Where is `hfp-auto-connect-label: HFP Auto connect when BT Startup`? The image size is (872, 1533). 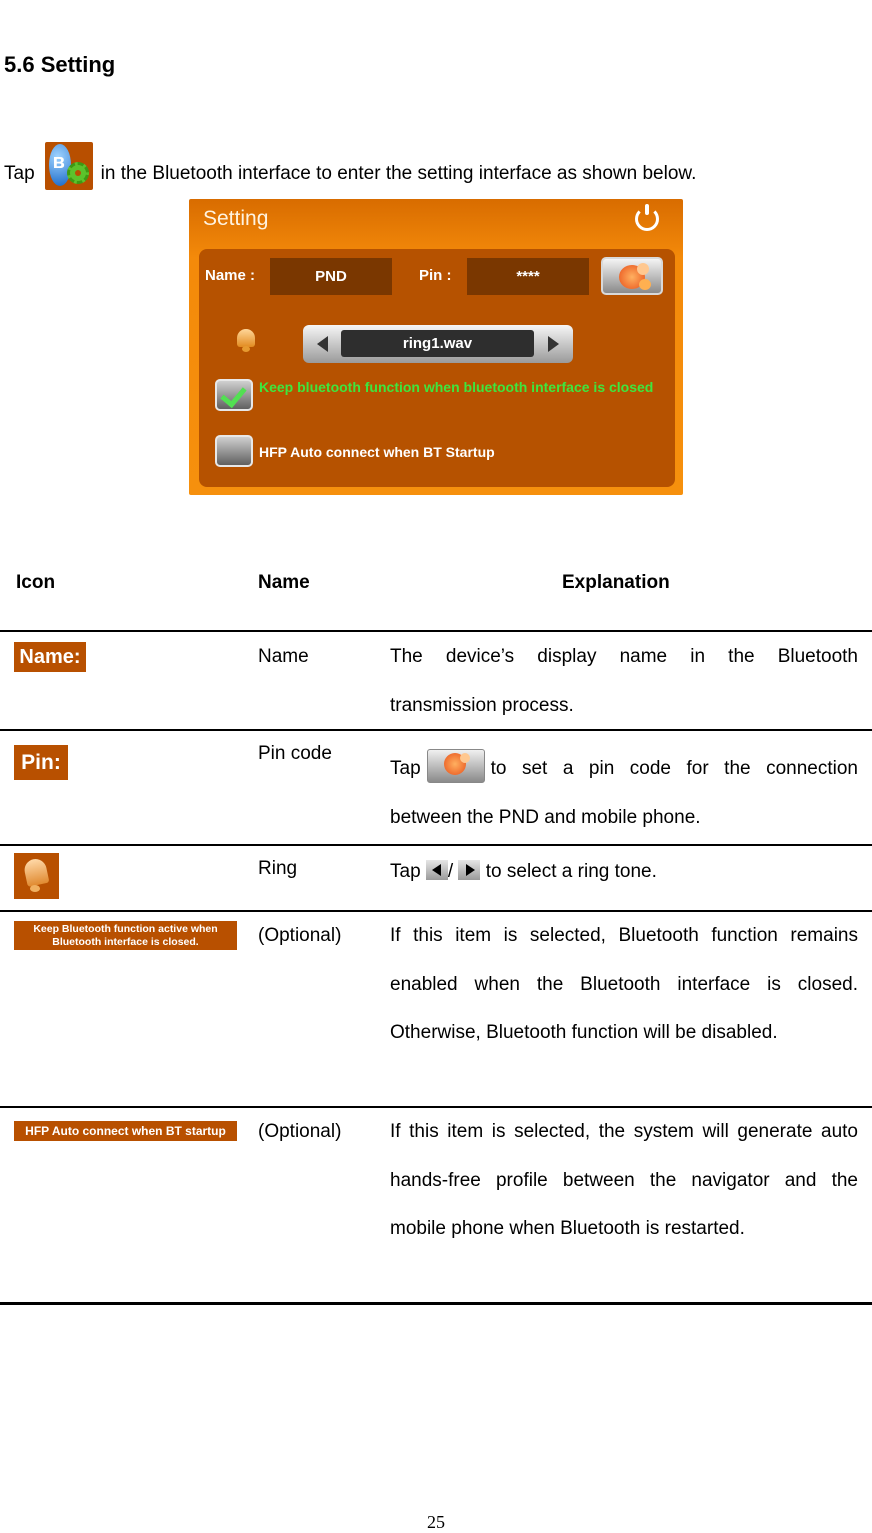
hfp-auto-connect-label: HFP Auto connect when BT Startup is located at coordinates (377, 452).